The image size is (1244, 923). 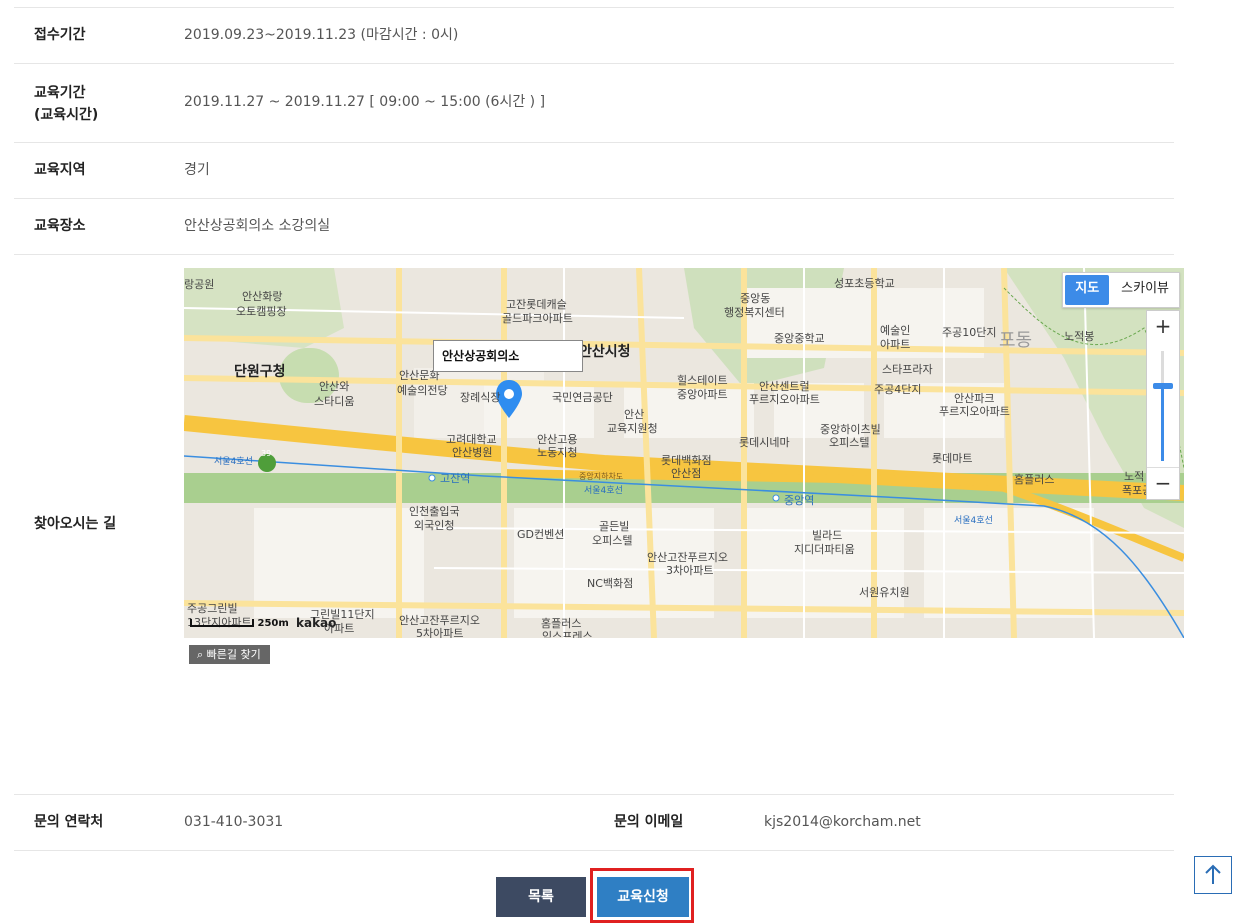 I want to click on scale-label: 250m, so click(x=273, y=623).